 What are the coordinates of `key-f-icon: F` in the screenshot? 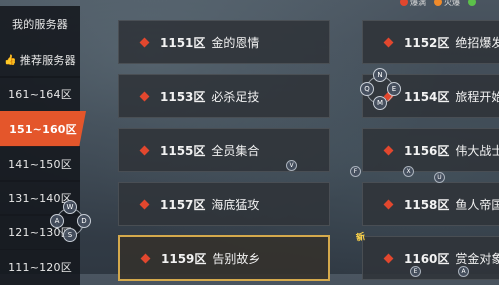 It's located at (355, 171).